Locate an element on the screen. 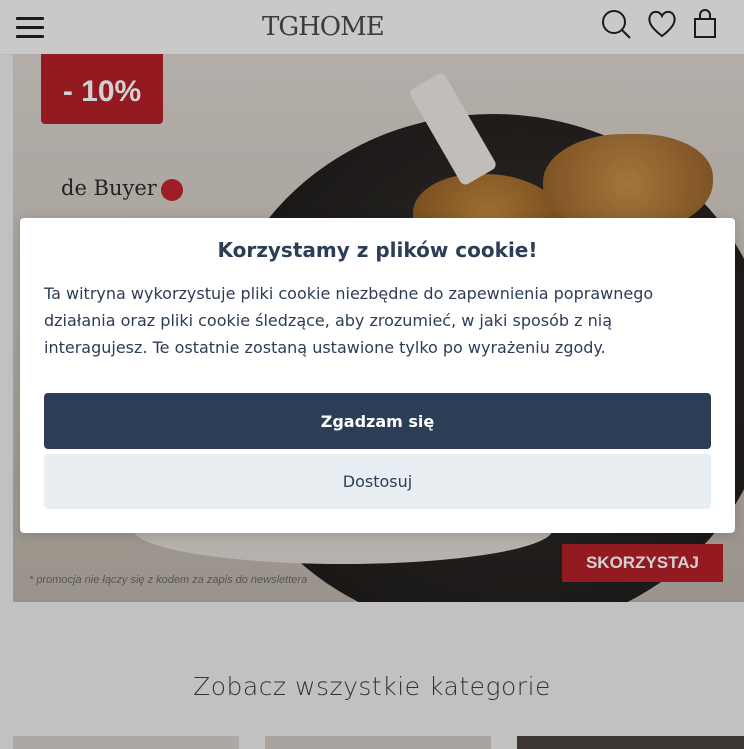 This screenshot has height=749, width=744. customize-cookies-button: Dostosuj is located at coordinates (377, 481).